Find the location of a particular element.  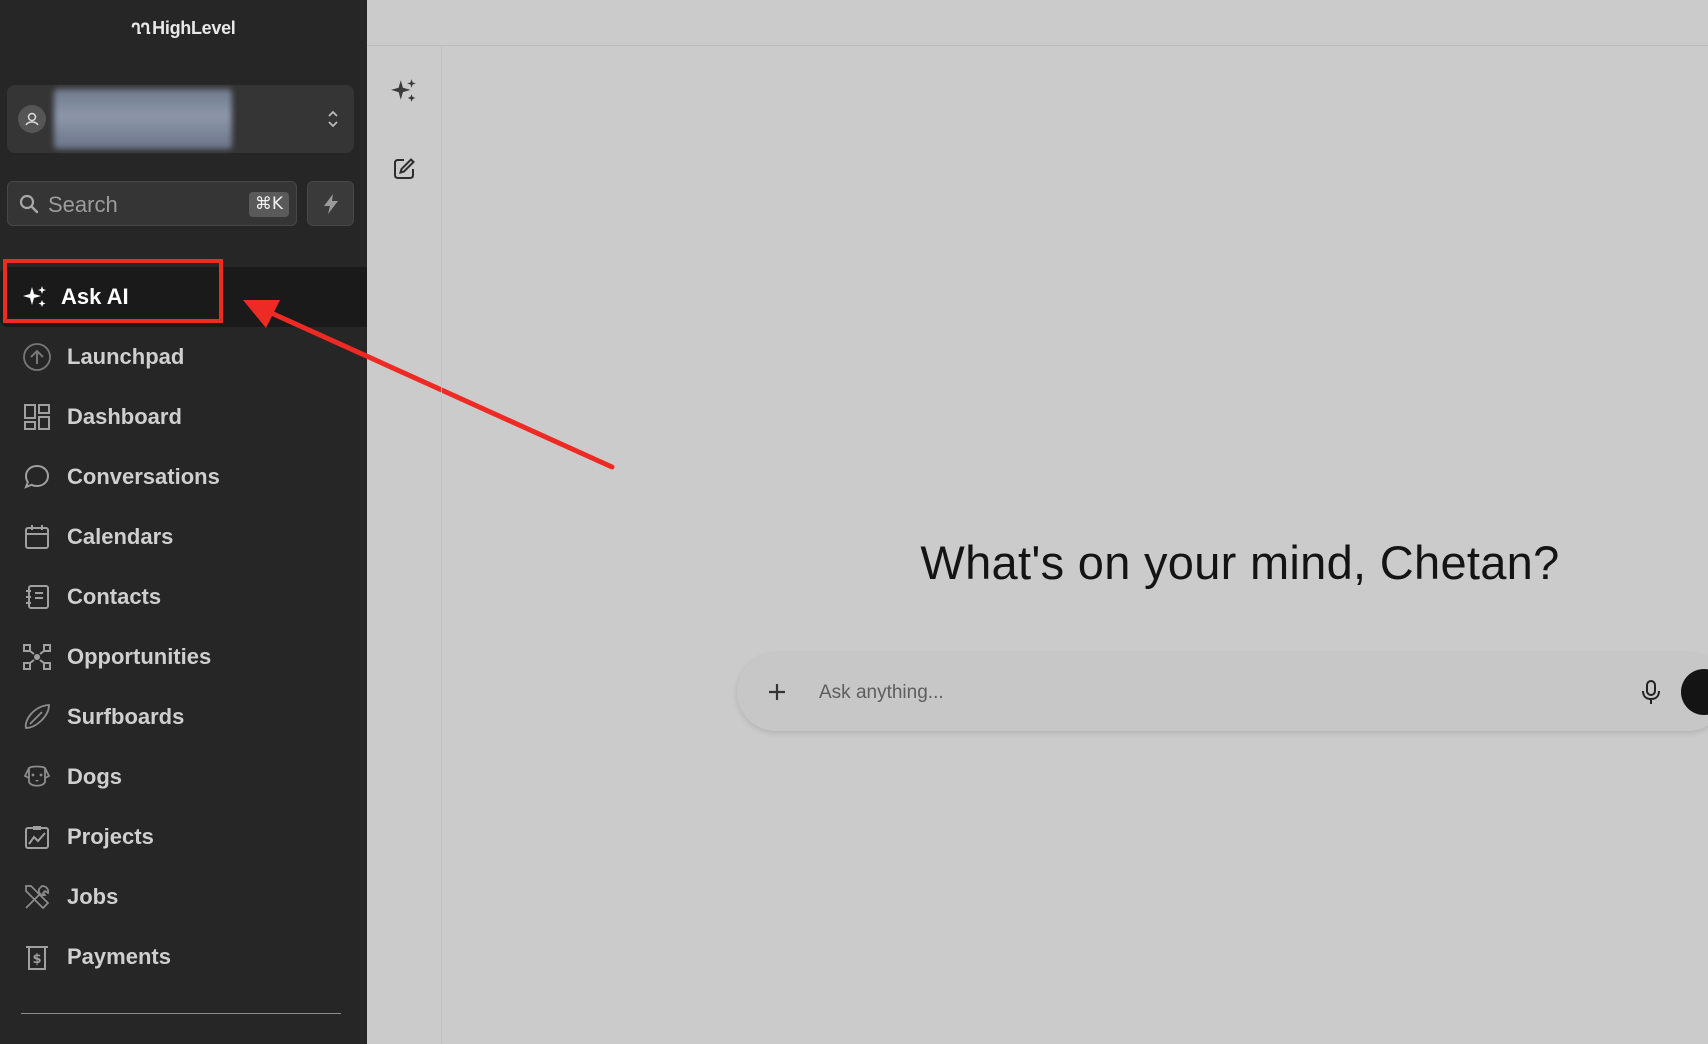

page-greeting: What's on your mind, Chetan? is located at coordinates (1240, 562).